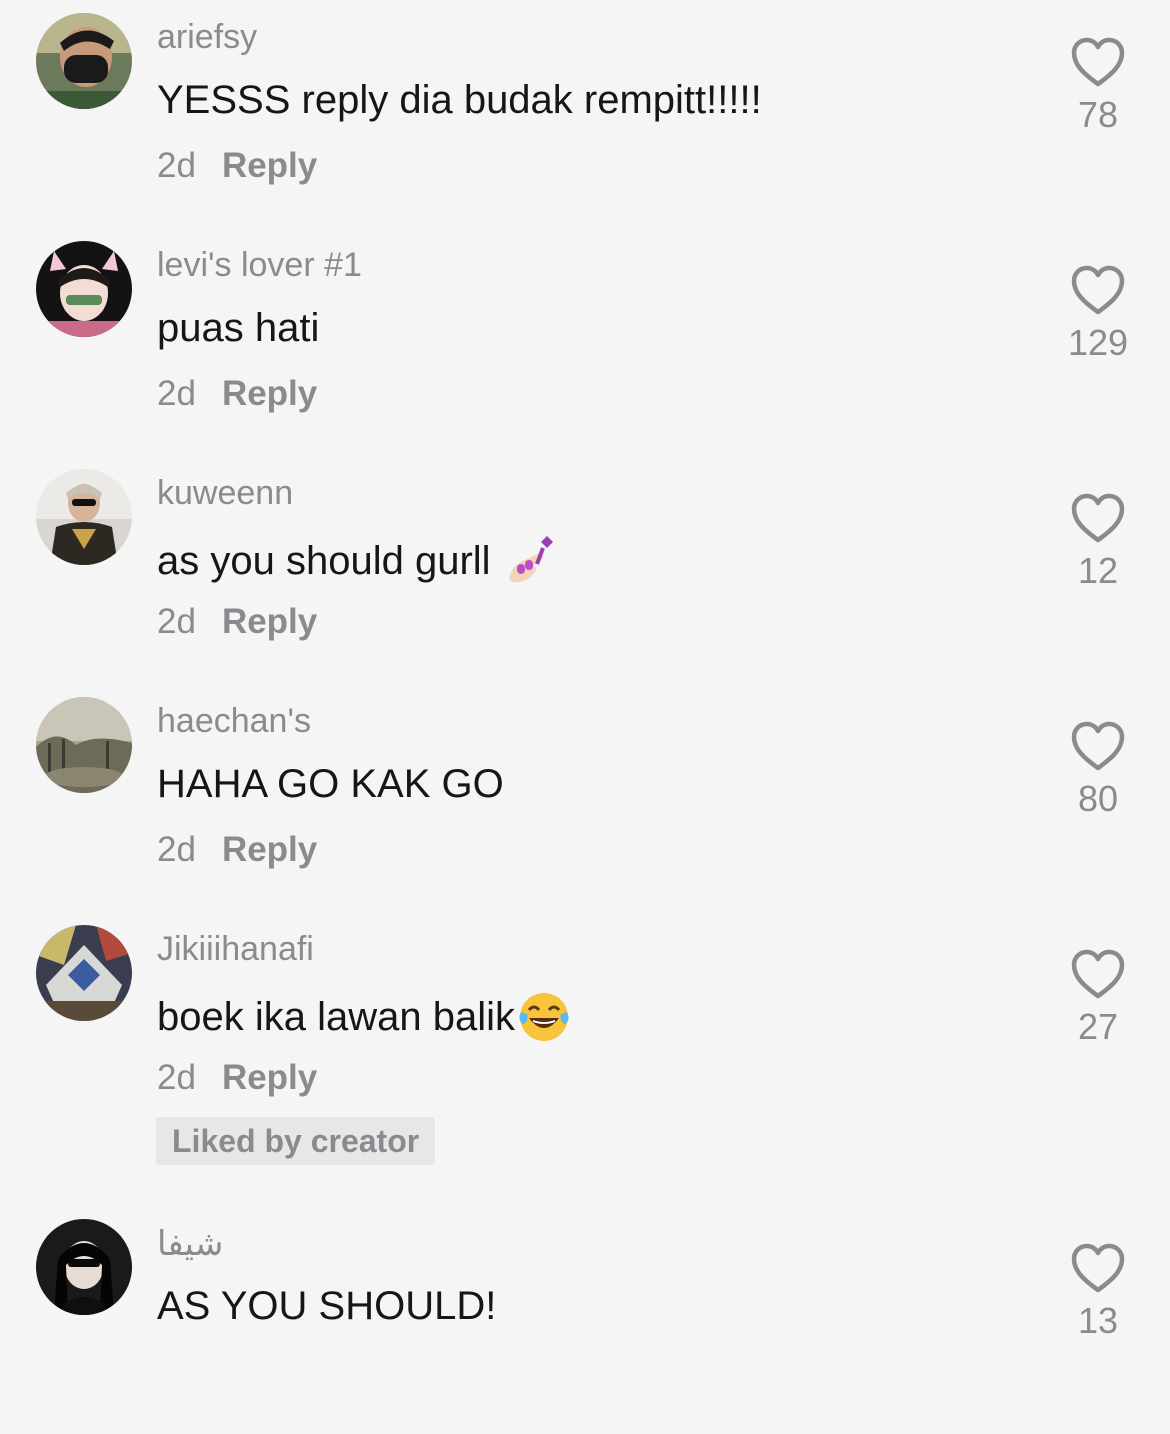  Describe the element at coordinates (190, 1244) in the screenshot. I see `comment-username: شيفا` at that location.